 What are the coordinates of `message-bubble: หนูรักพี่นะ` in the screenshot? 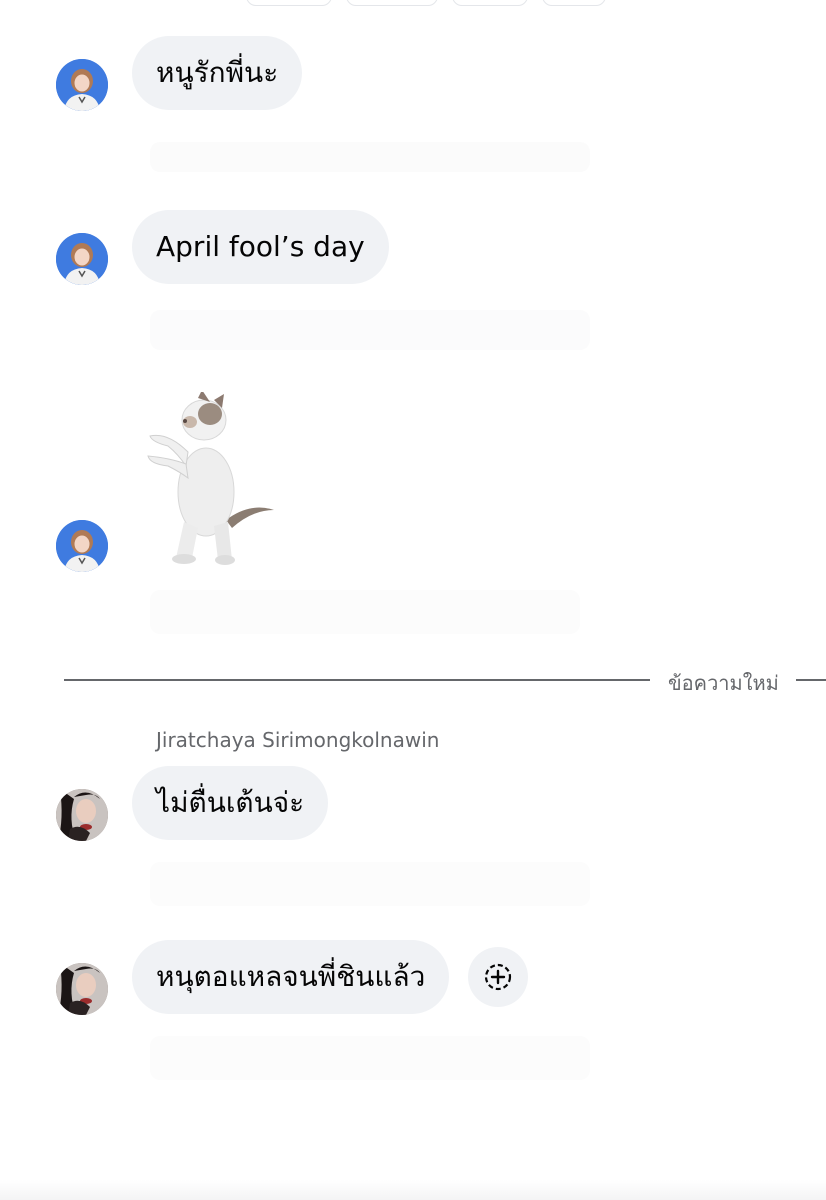 It's located at (217, 73).